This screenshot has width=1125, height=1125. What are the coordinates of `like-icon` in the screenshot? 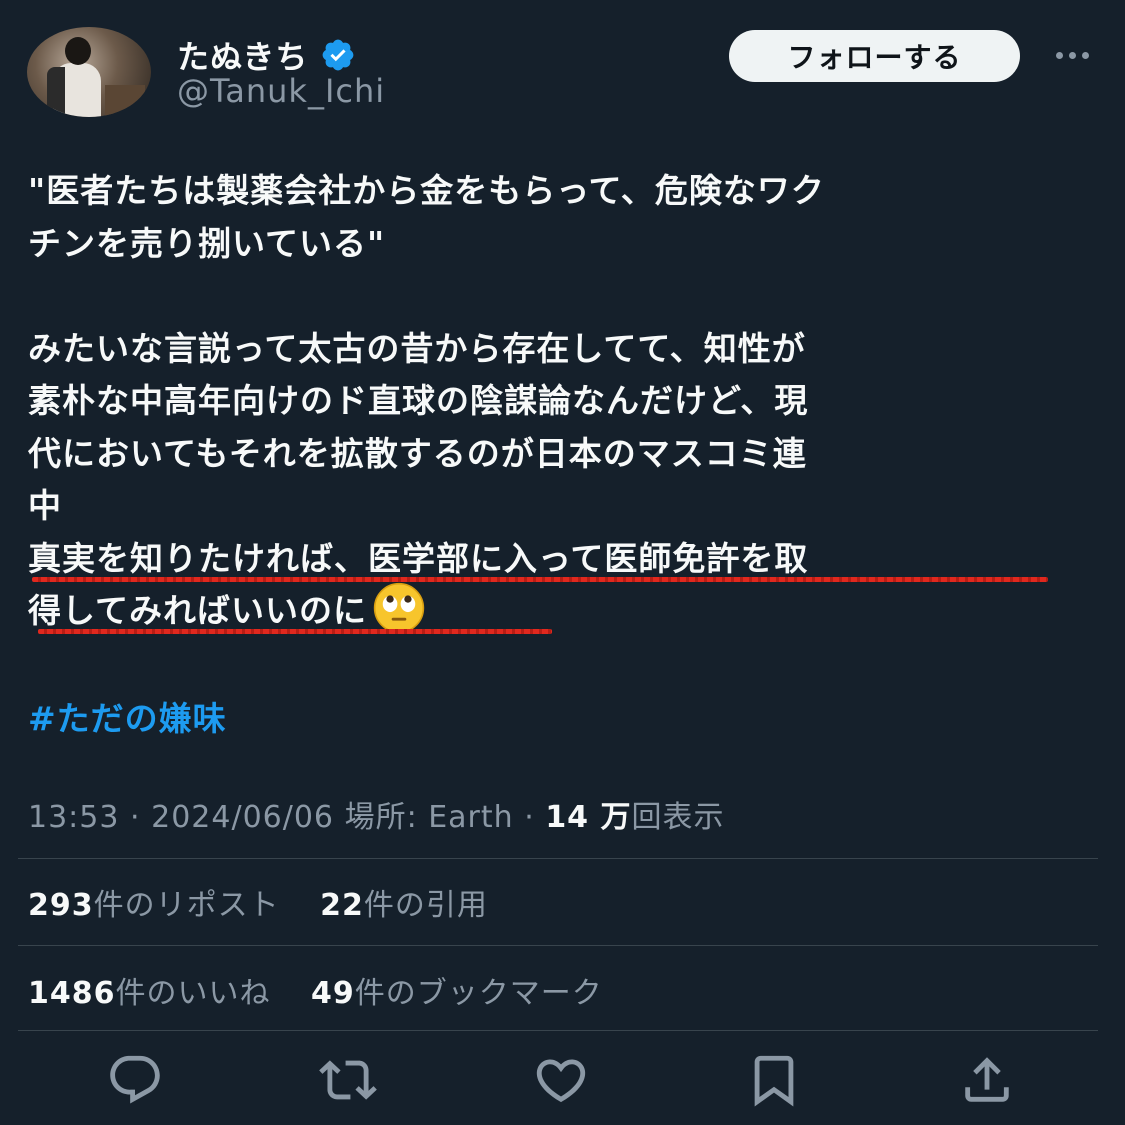 It's located at (561, 1081).